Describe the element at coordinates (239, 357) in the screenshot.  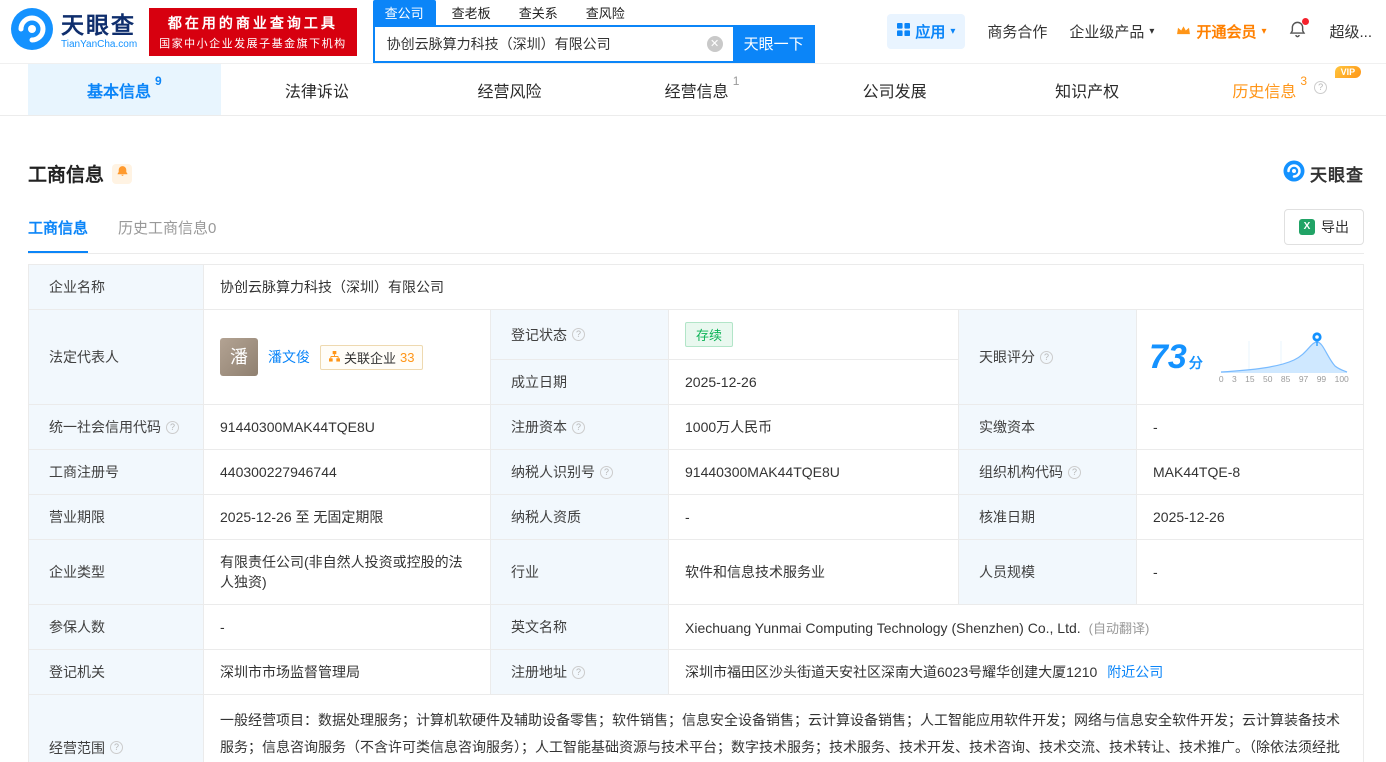
I see `legal-rep-avatar: 潘` at that location.